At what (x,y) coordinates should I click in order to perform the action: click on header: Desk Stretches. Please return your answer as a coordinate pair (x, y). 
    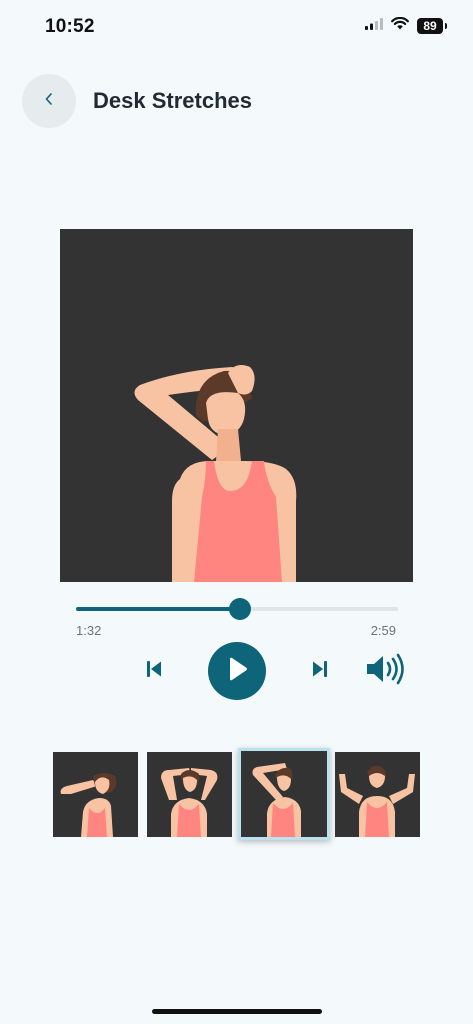
    Looking at the image, I should click on (236, 101).